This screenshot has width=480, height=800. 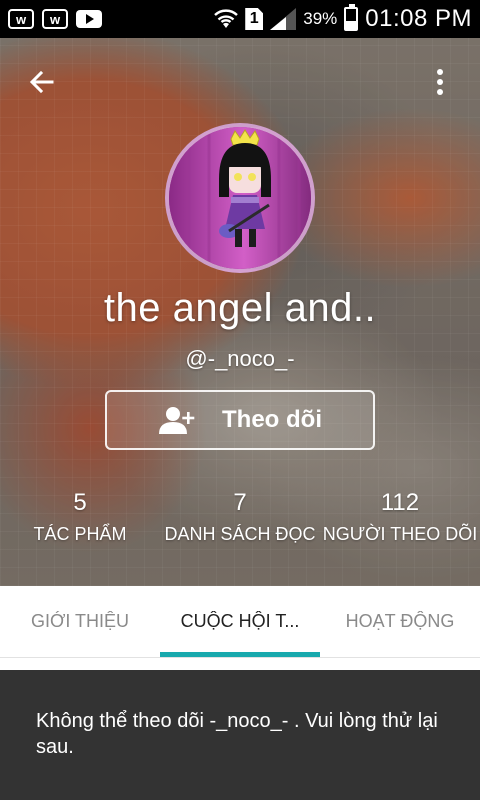 I want to click on tab-about: GIỚI THIỆU, so click(x=80, y=621).